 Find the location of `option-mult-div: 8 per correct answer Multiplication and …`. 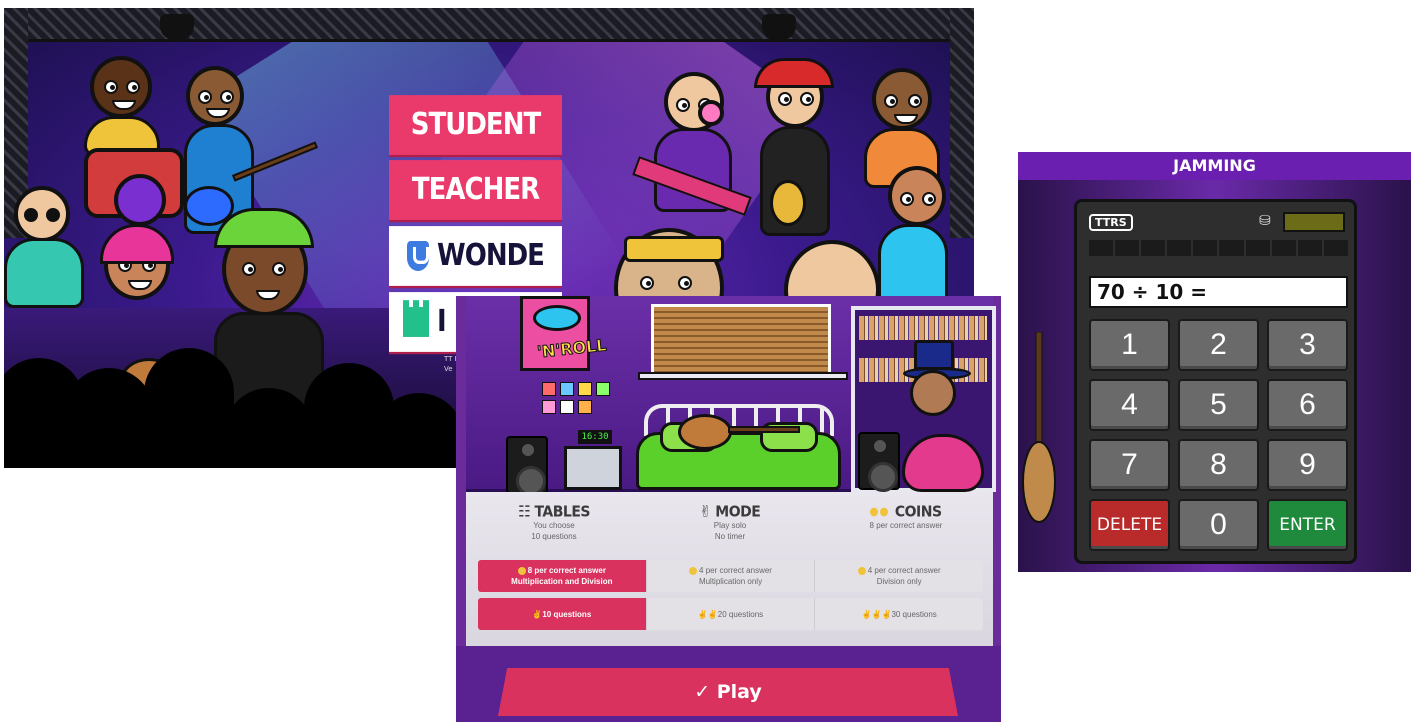

option-mult-div: 8 per correct answer Multiplication and … is located at coordinates (562, 576).